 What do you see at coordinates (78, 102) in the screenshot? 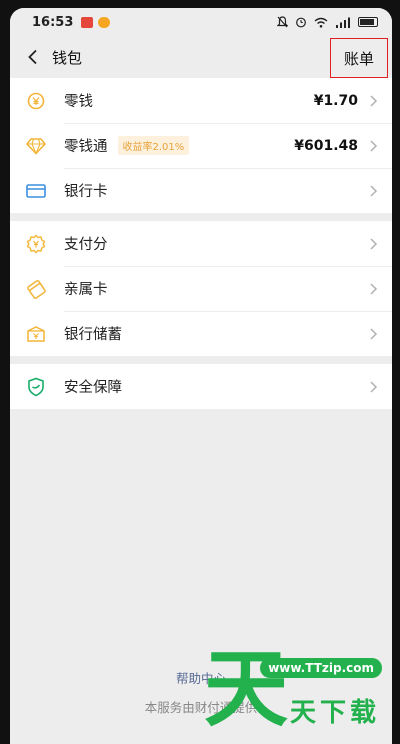
I see `wallet-item-label: 零钱` at bounding box center [78, 102].